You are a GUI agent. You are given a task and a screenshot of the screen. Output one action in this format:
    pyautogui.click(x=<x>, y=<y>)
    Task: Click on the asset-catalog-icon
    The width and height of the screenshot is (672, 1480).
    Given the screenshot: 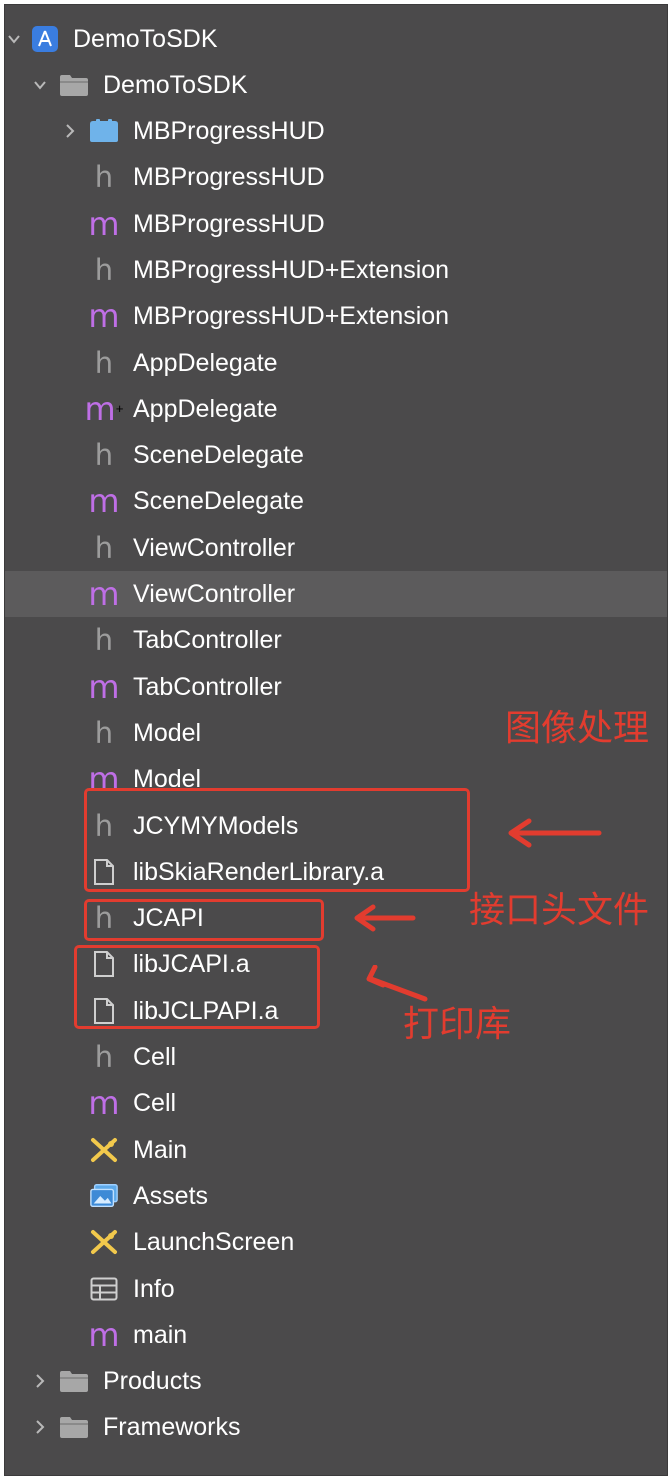 What is the action you would take?
    pyautogui.click(x=104, y=1196)
    